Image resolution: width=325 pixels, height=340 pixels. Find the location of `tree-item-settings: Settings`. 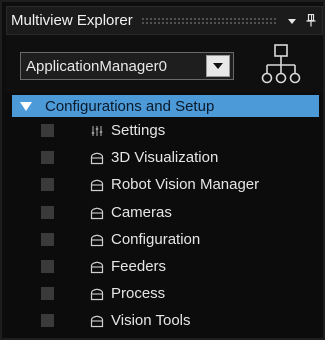

tree-item-settings: Settings is located at coordinates (164, 132).